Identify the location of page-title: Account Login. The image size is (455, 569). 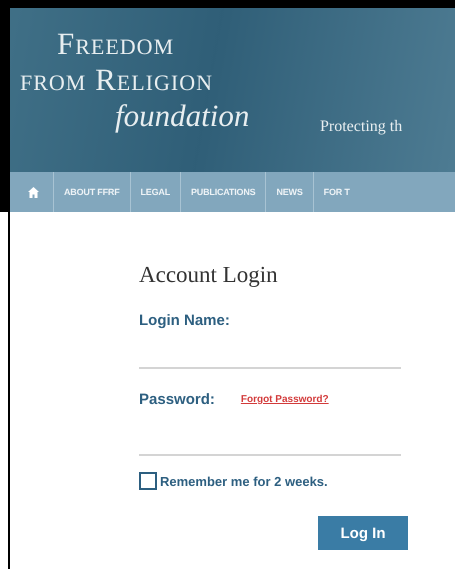
(209, 275).